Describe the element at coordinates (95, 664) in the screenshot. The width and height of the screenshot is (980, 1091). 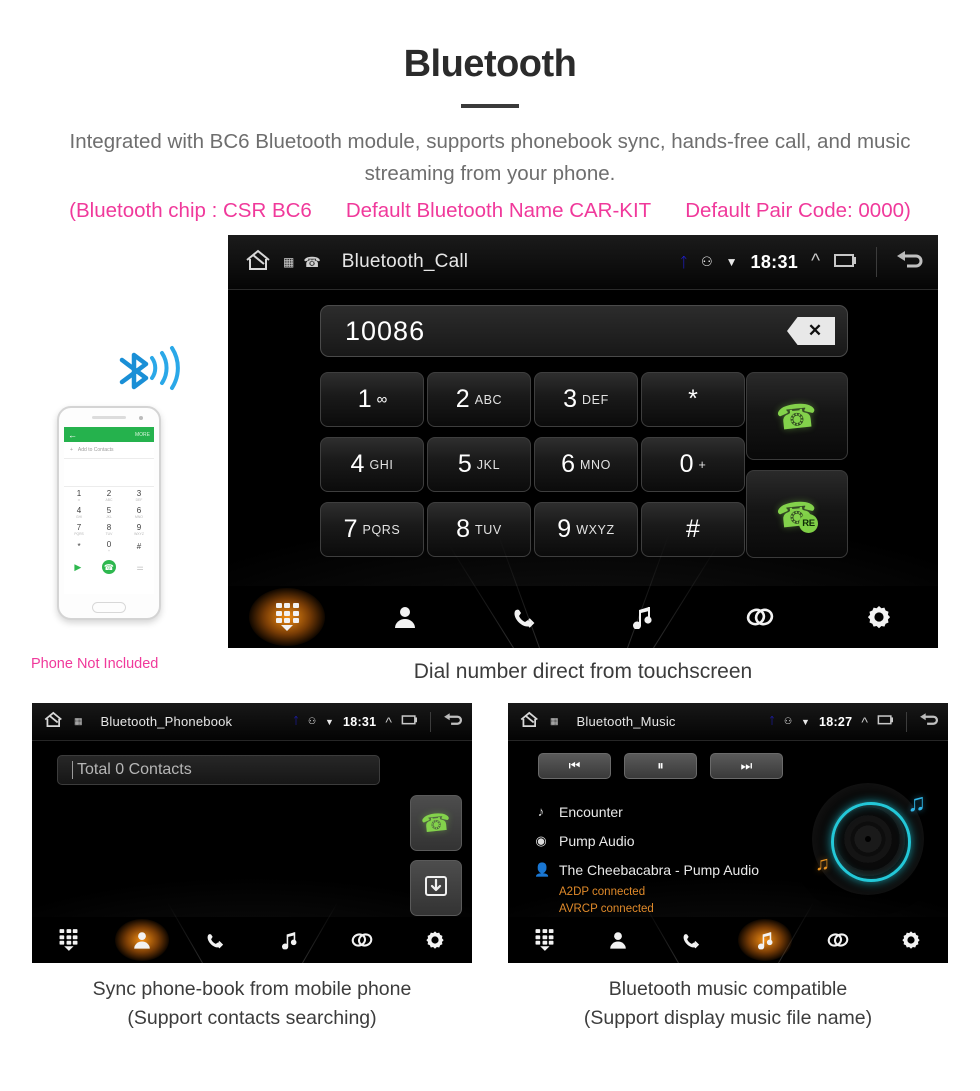
I see `phone-disclaimer: Phone Not Included` at that location.